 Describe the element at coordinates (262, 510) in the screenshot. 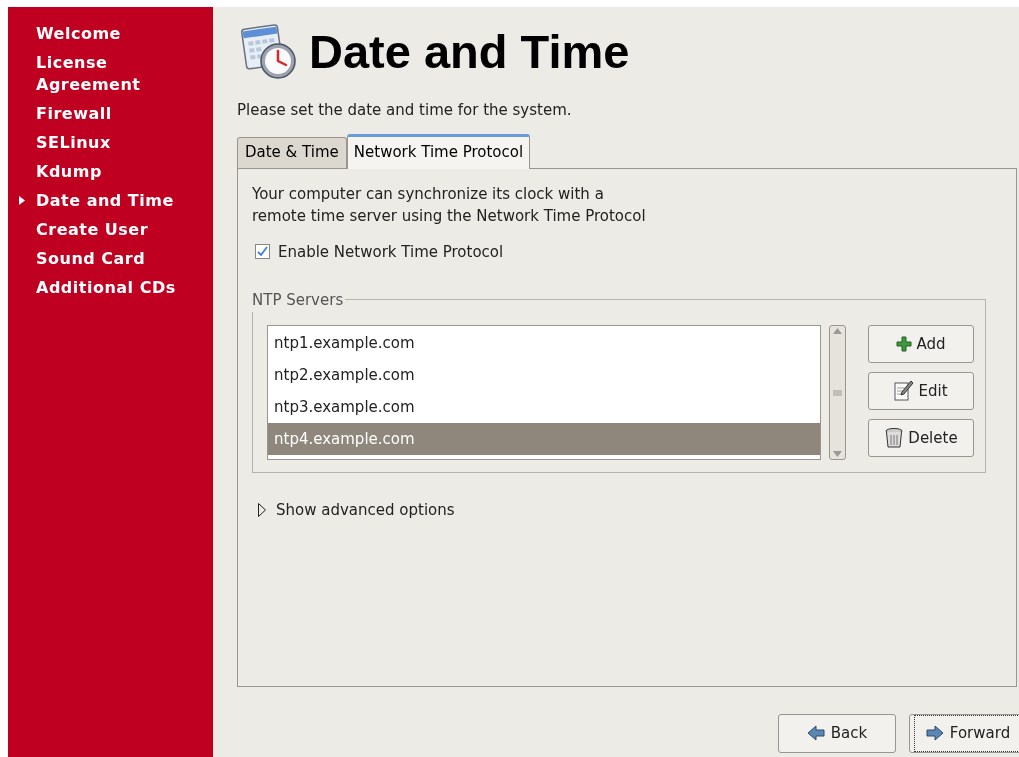

I see `expander-triangle-icon` at that location.